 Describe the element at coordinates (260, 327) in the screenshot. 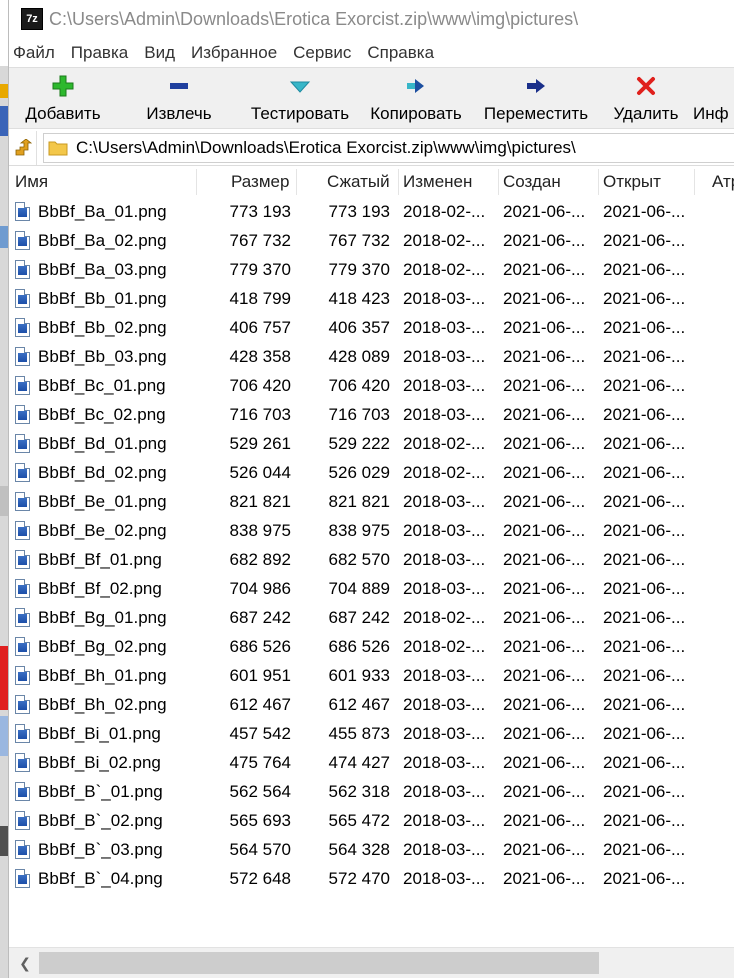

I see `file-size: 406 757` at that location.